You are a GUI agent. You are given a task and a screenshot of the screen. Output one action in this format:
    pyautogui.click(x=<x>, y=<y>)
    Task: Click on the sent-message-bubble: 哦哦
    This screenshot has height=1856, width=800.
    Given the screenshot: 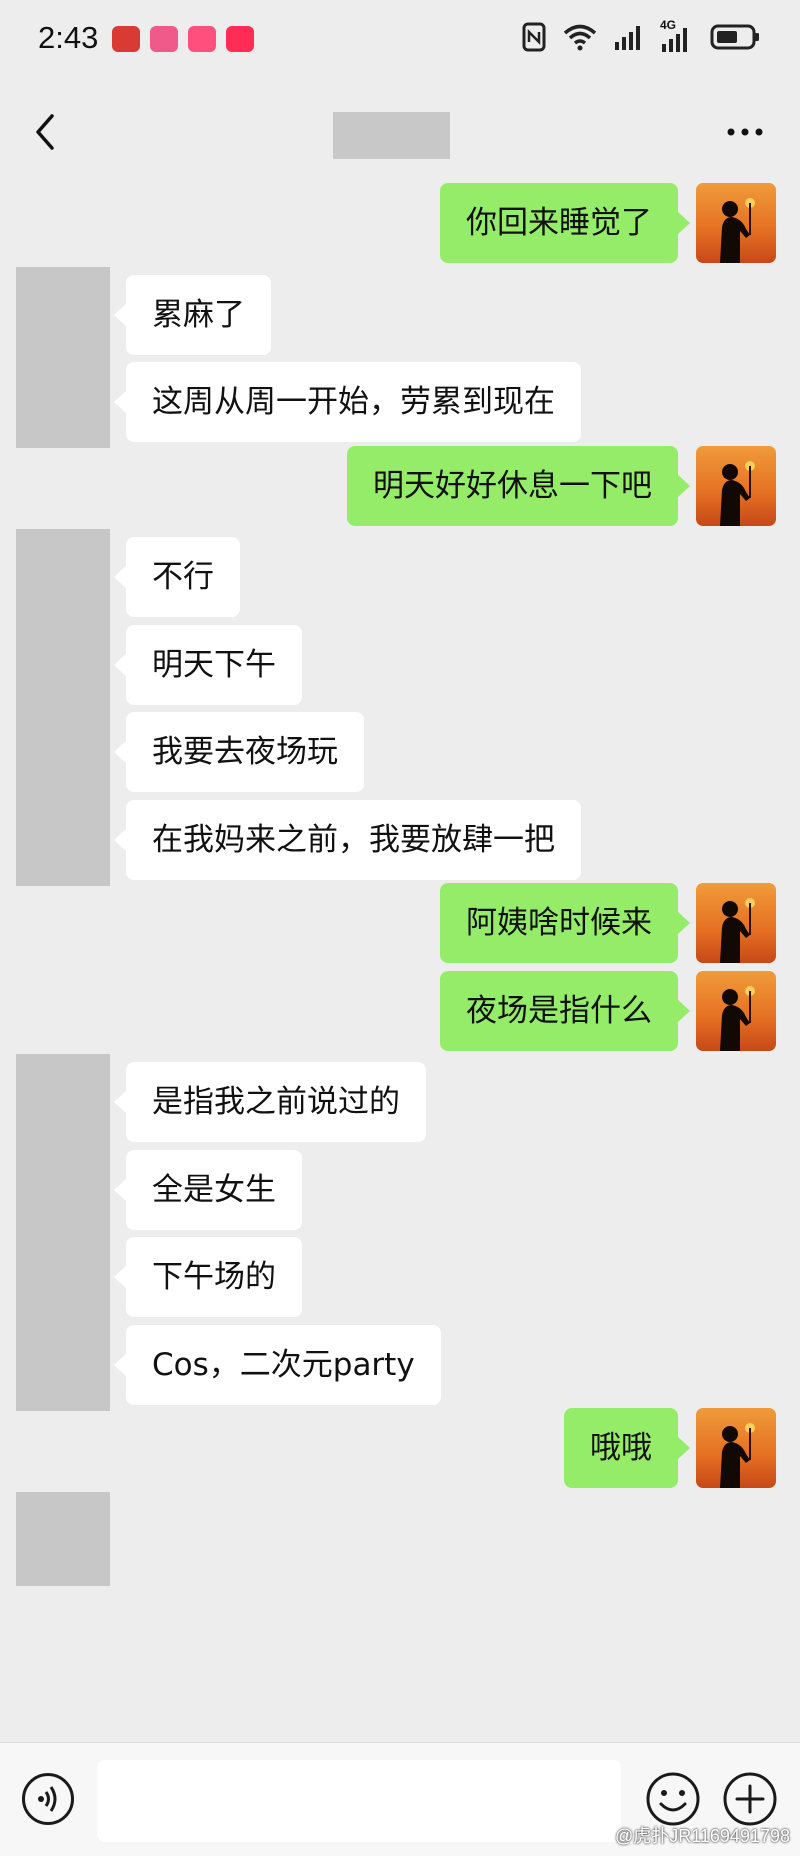 What is the action you would take?
    pyautogui.click(x=627, y=1448)
    